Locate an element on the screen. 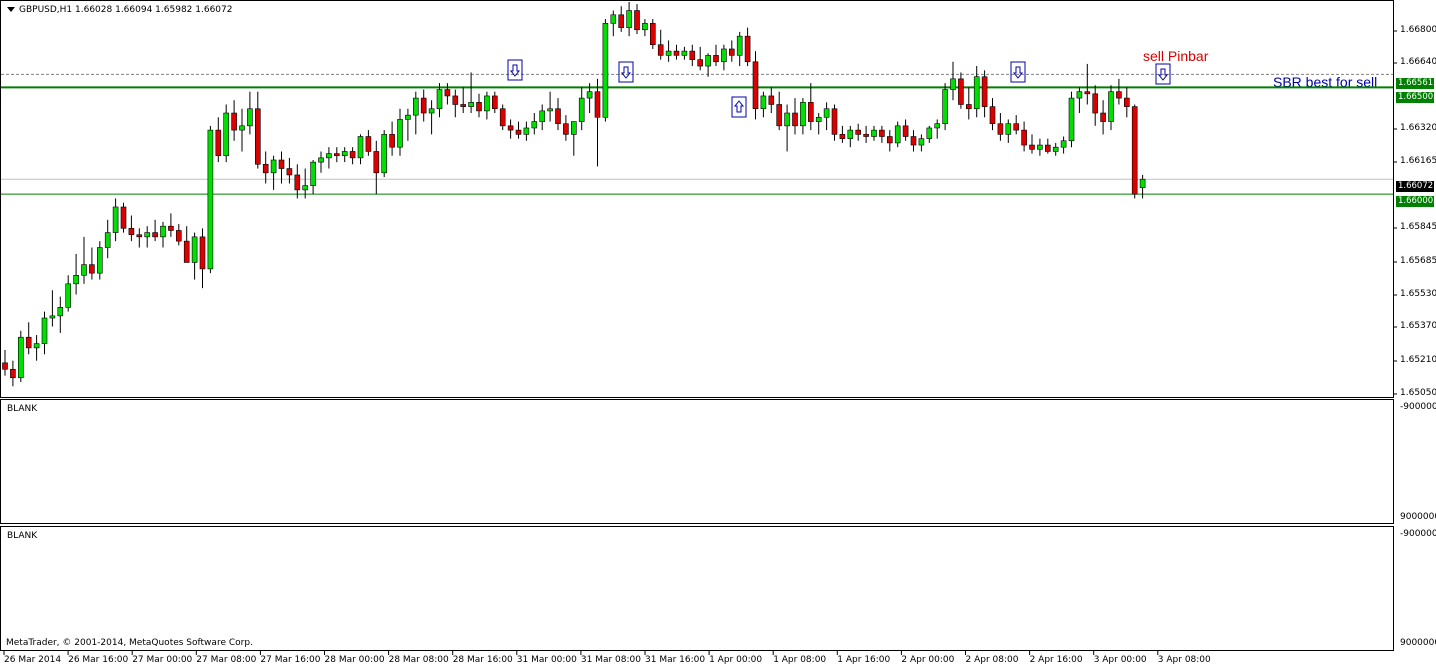 This screenshot has width=1436, height=668. time-axis-label: 28 Mar 08:00 is located at coordinates (418, 660).